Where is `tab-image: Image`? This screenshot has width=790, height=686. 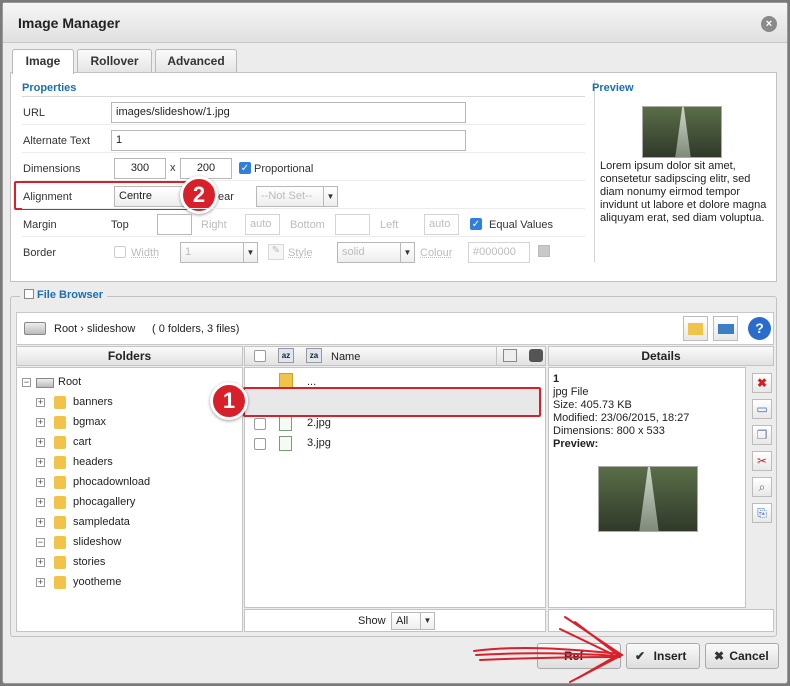
tab-image: Image is located at coordinates (43, 61).